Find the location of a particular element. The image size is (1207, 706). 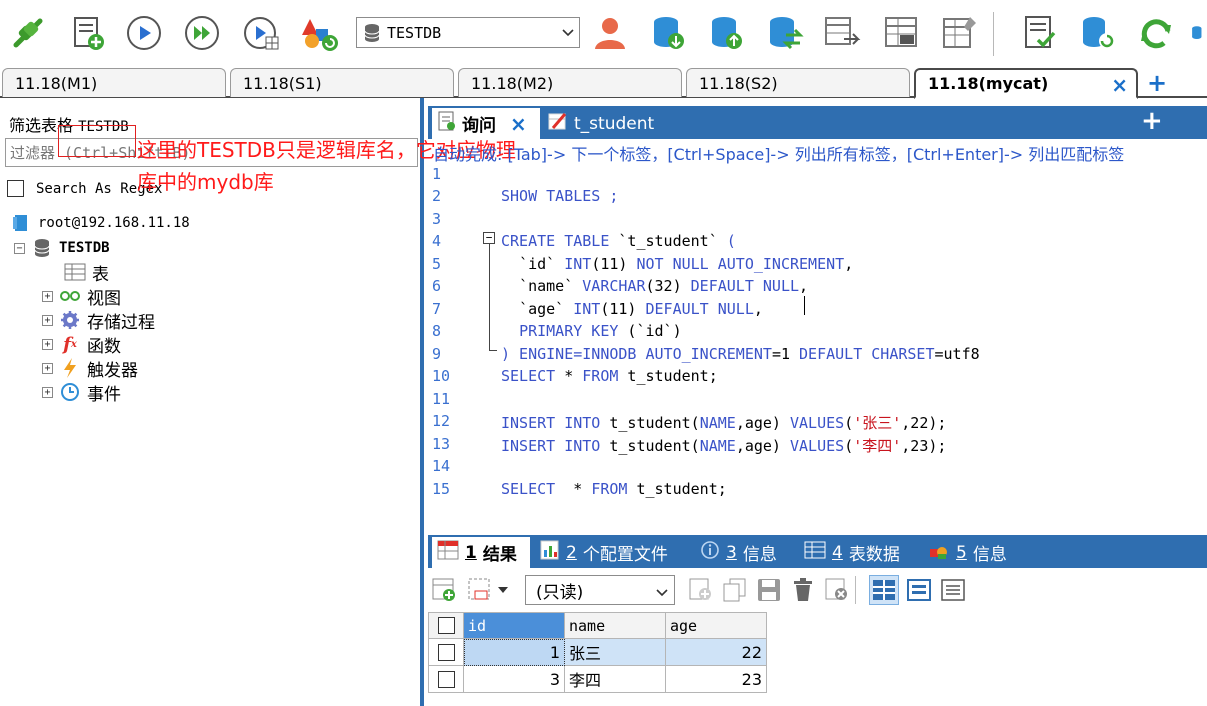

save-icon is located at coordinates (769, 590).